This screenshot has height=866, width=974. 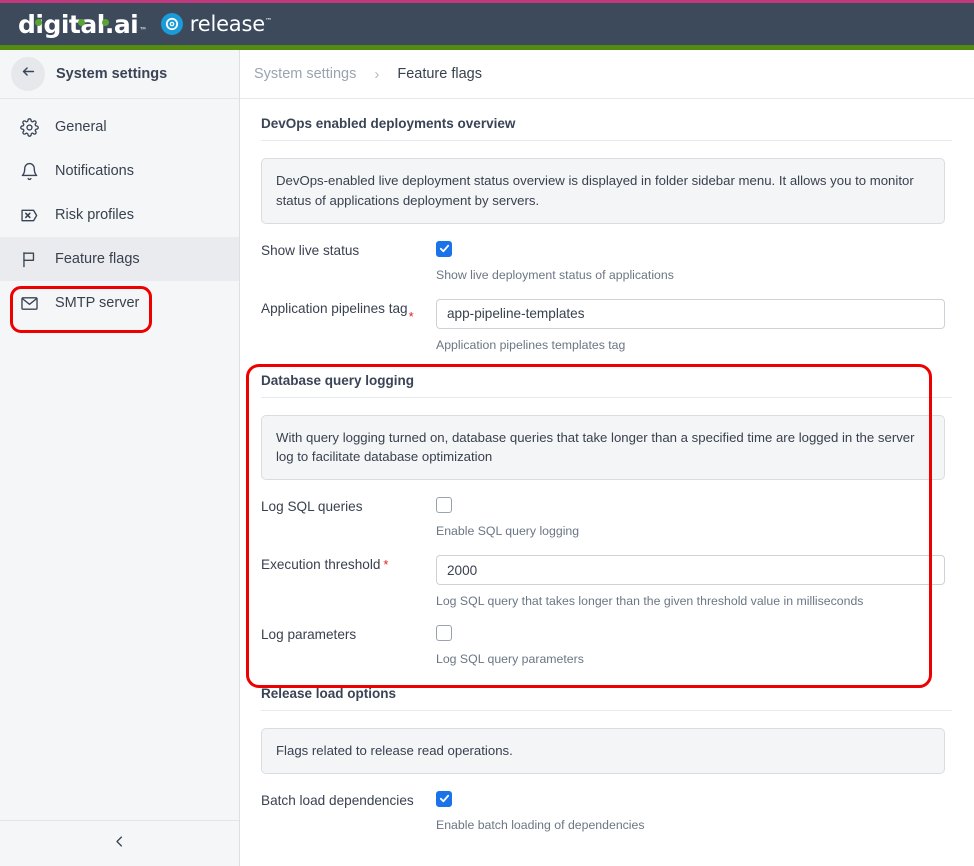 What do you see at coordinates (29, 127) in the screenshot?
I see `gear-icon` at bounding box center [29, 127].